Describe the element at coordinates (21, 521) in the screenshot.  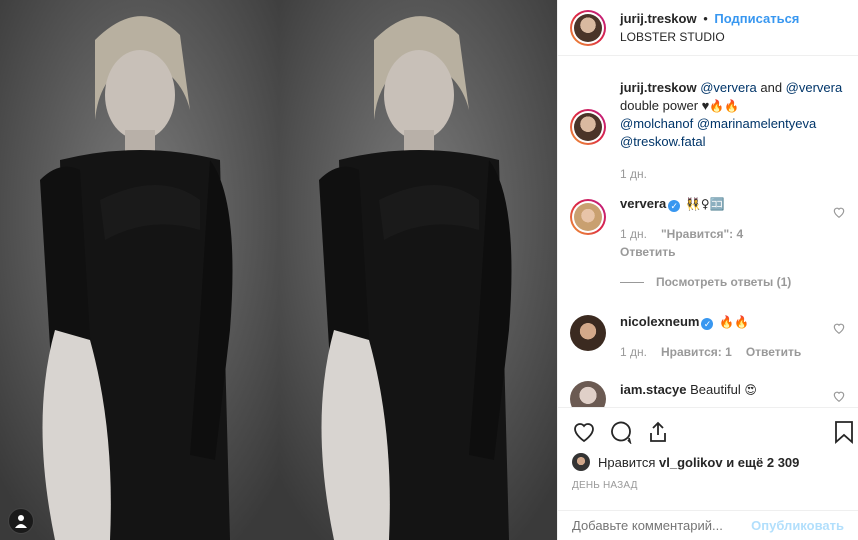
I see `tagged-users-icon` at that location.